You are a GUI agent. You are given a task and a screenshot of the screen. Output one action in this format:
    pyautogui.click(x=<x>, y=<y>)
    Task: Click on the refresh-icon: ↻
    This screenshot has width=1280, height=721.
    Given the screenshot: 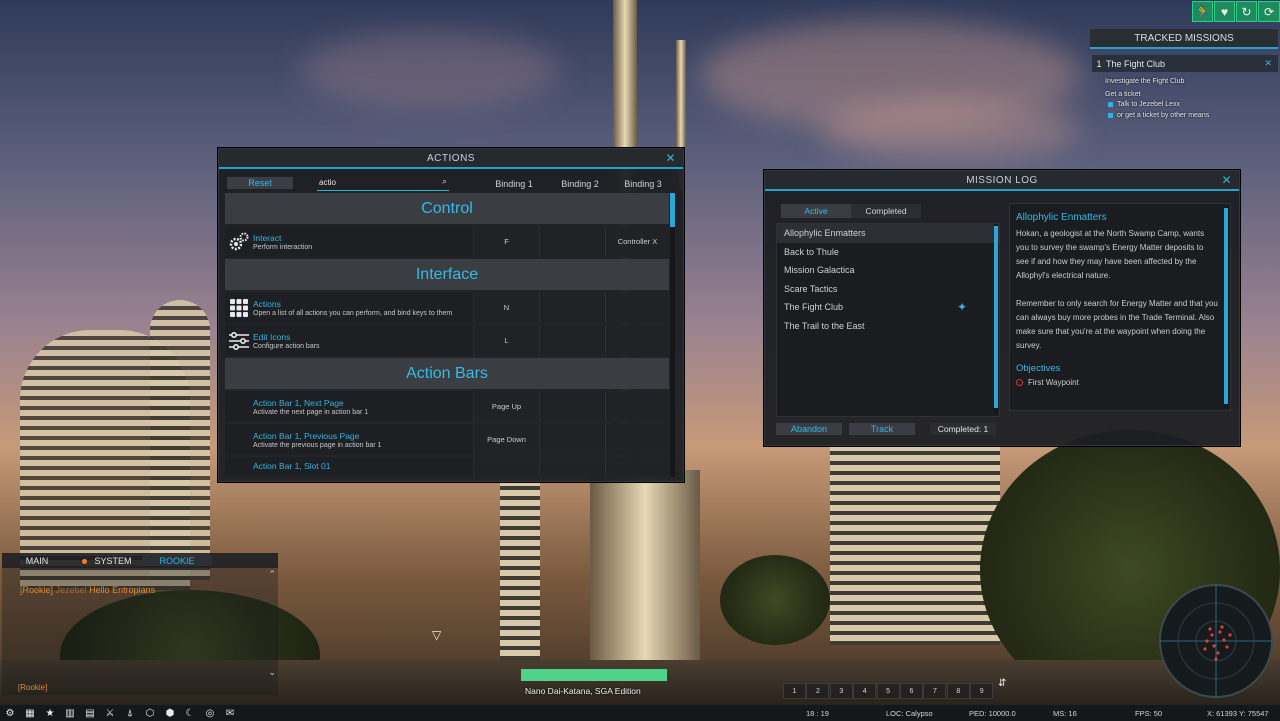 What is the action you would take?
    pyautogui.click(x=1246, y=11)
    